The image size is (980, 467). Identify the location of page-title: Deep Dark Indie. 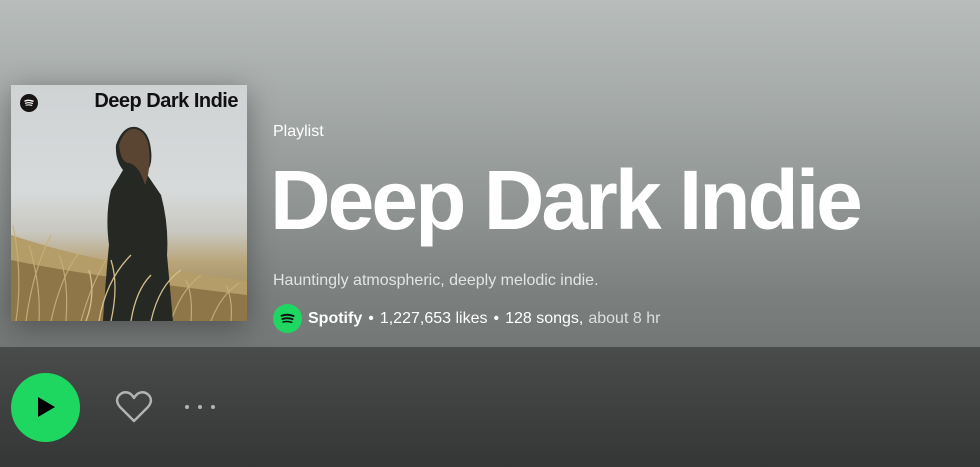
(566, 200).